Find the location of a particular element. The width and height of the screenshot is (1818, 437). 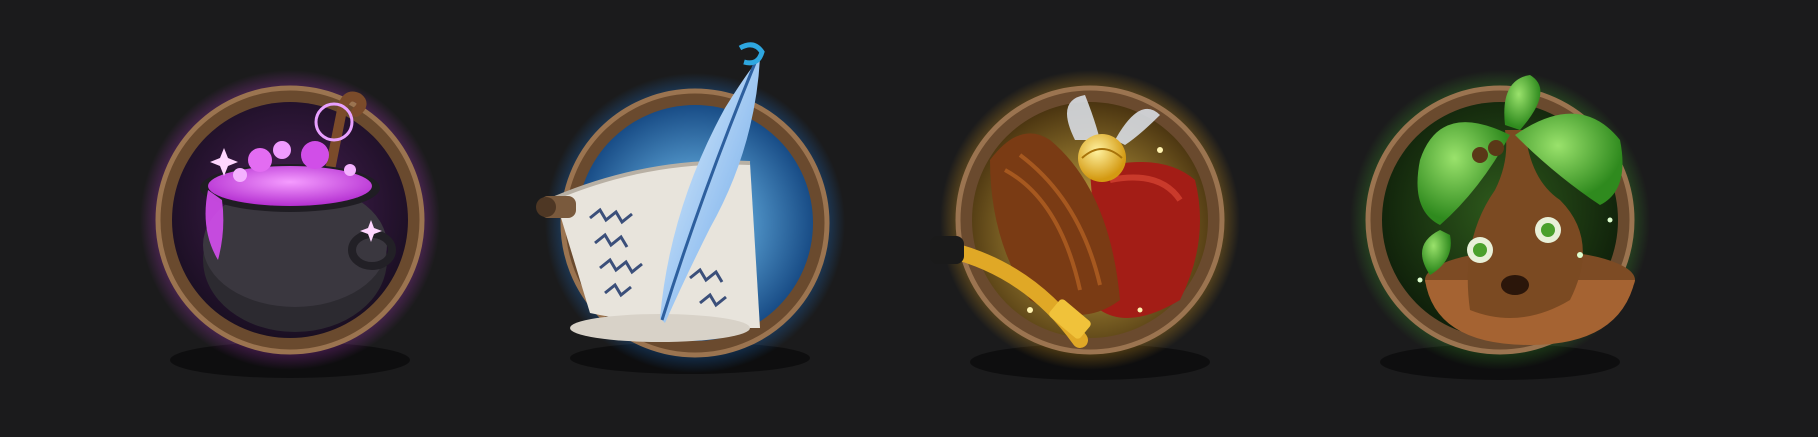

mandrake-icon is located at coordinates (1500, 225).